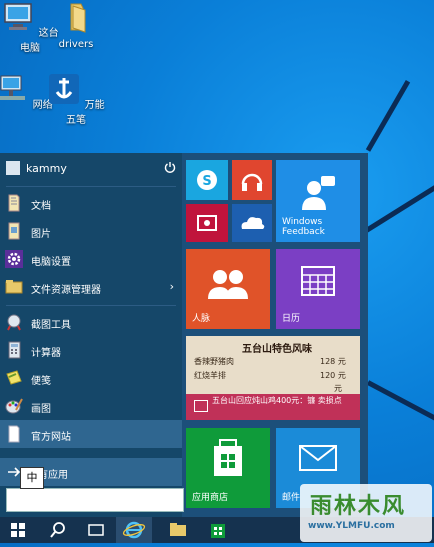  What do you see at coordinates (91, 259) in the screenshot?
I see `menu-item-pc-settings: 电脑设置` at bounding box center [91, 259].